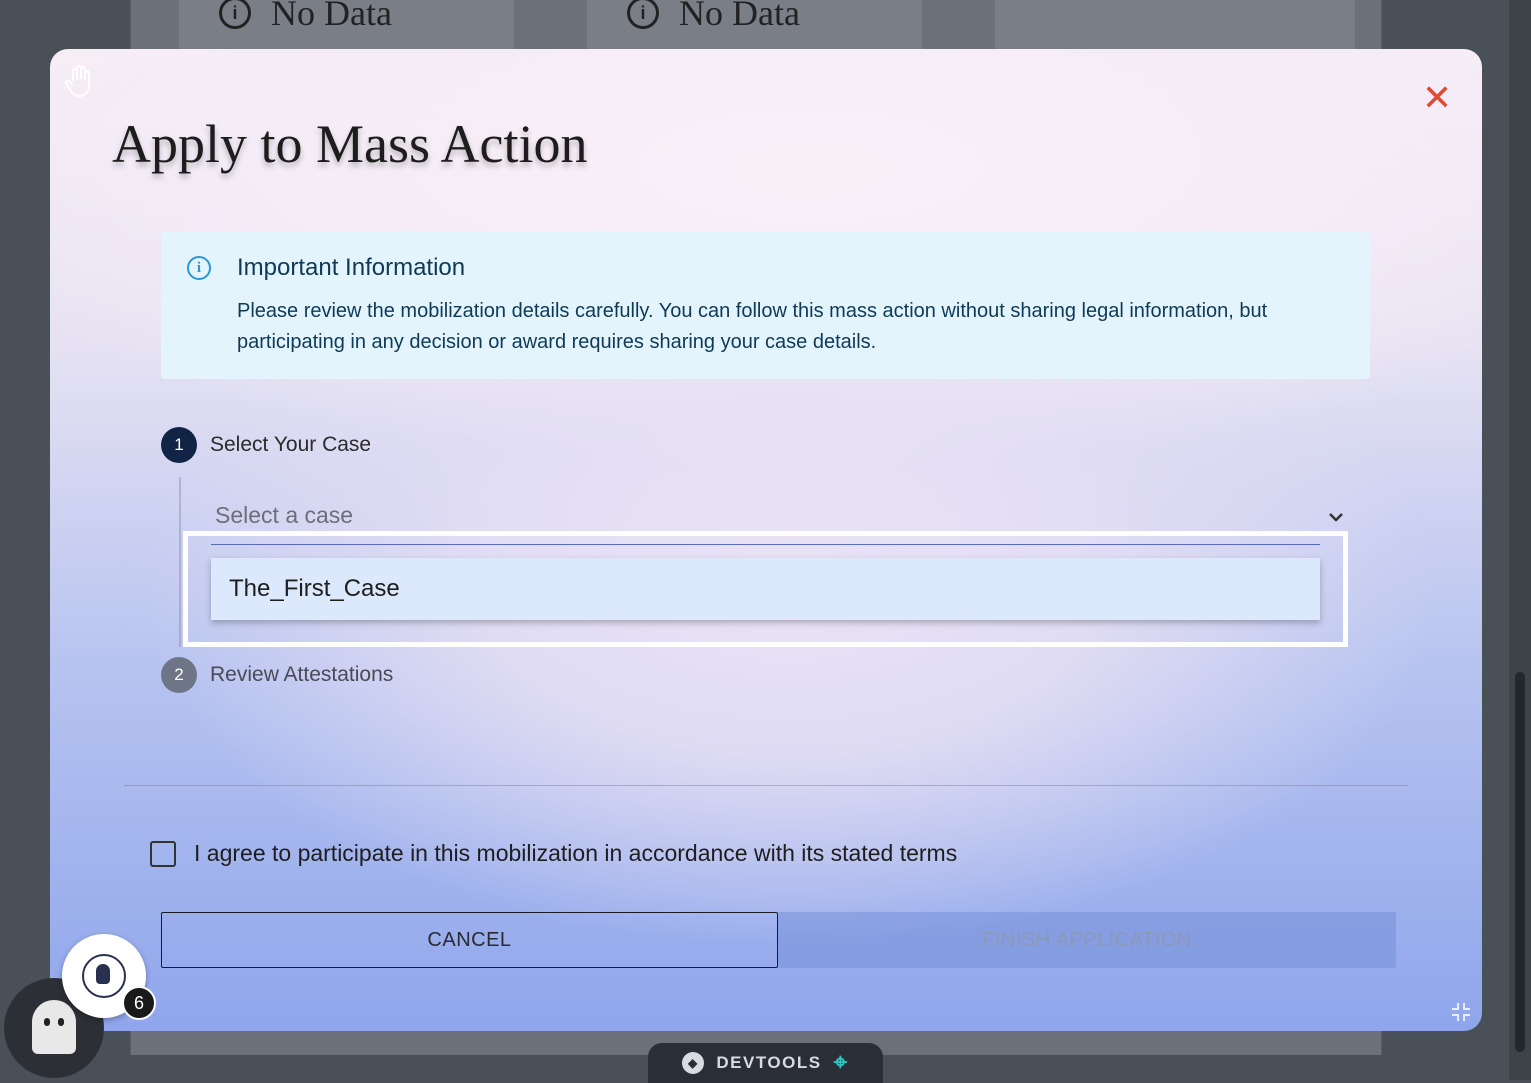 Image resolution: width=1531 pixels, height=1083 pixels. I want to click on close-button: ✕, so click(1437, 98).